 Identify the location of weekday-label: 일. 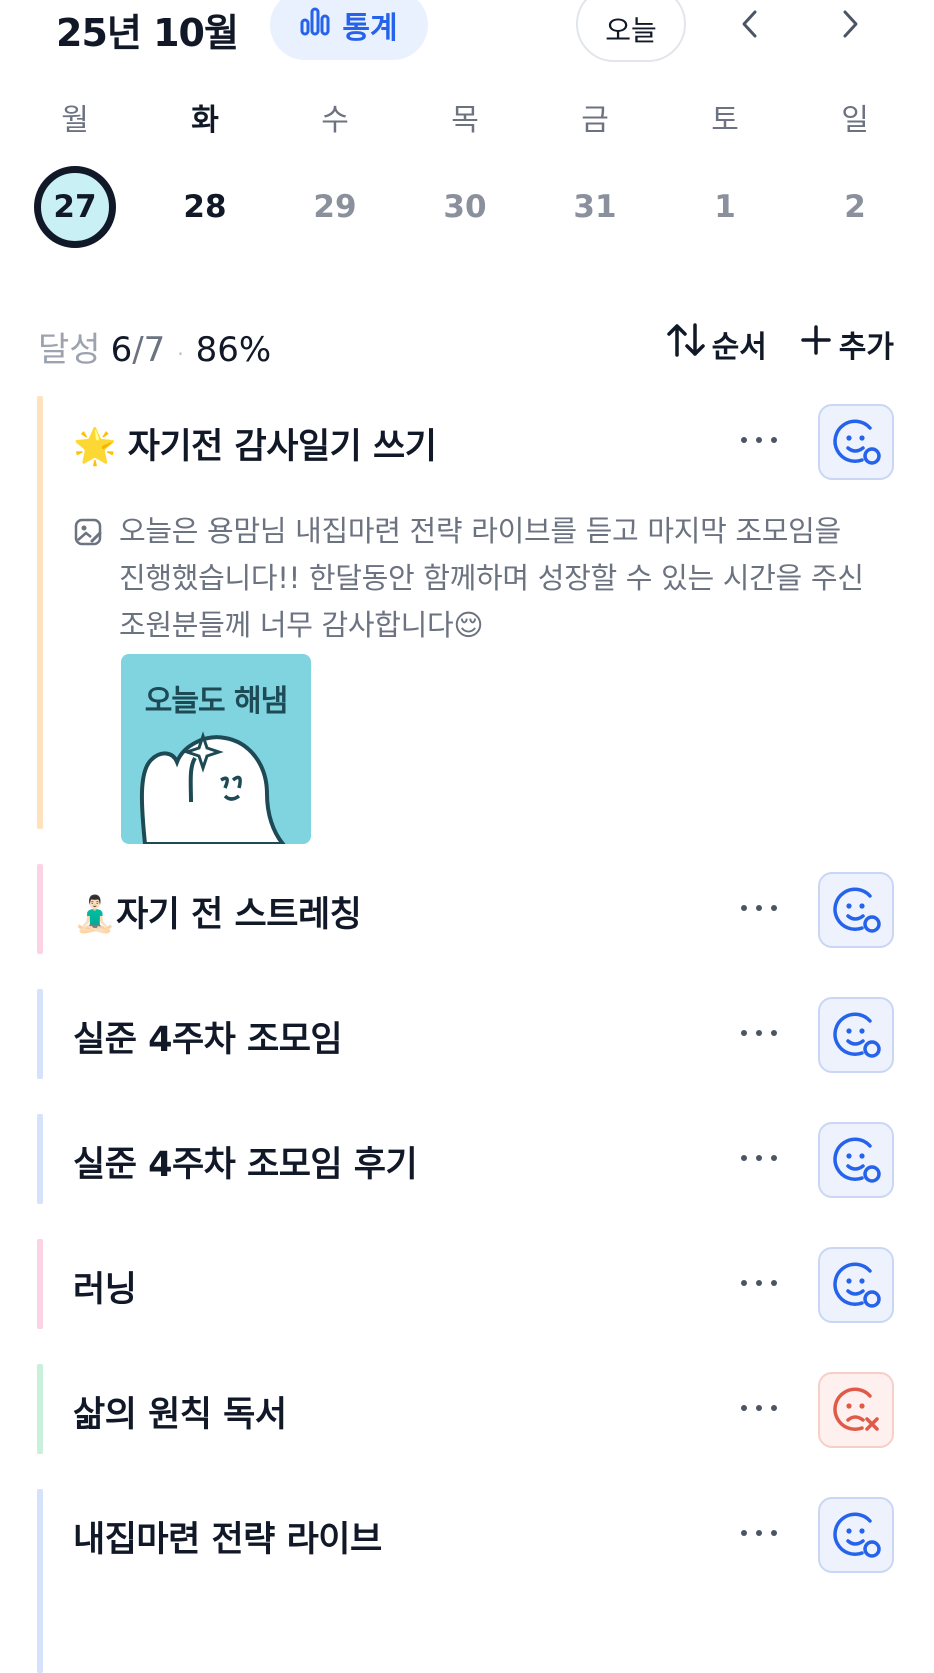
(855, 120).